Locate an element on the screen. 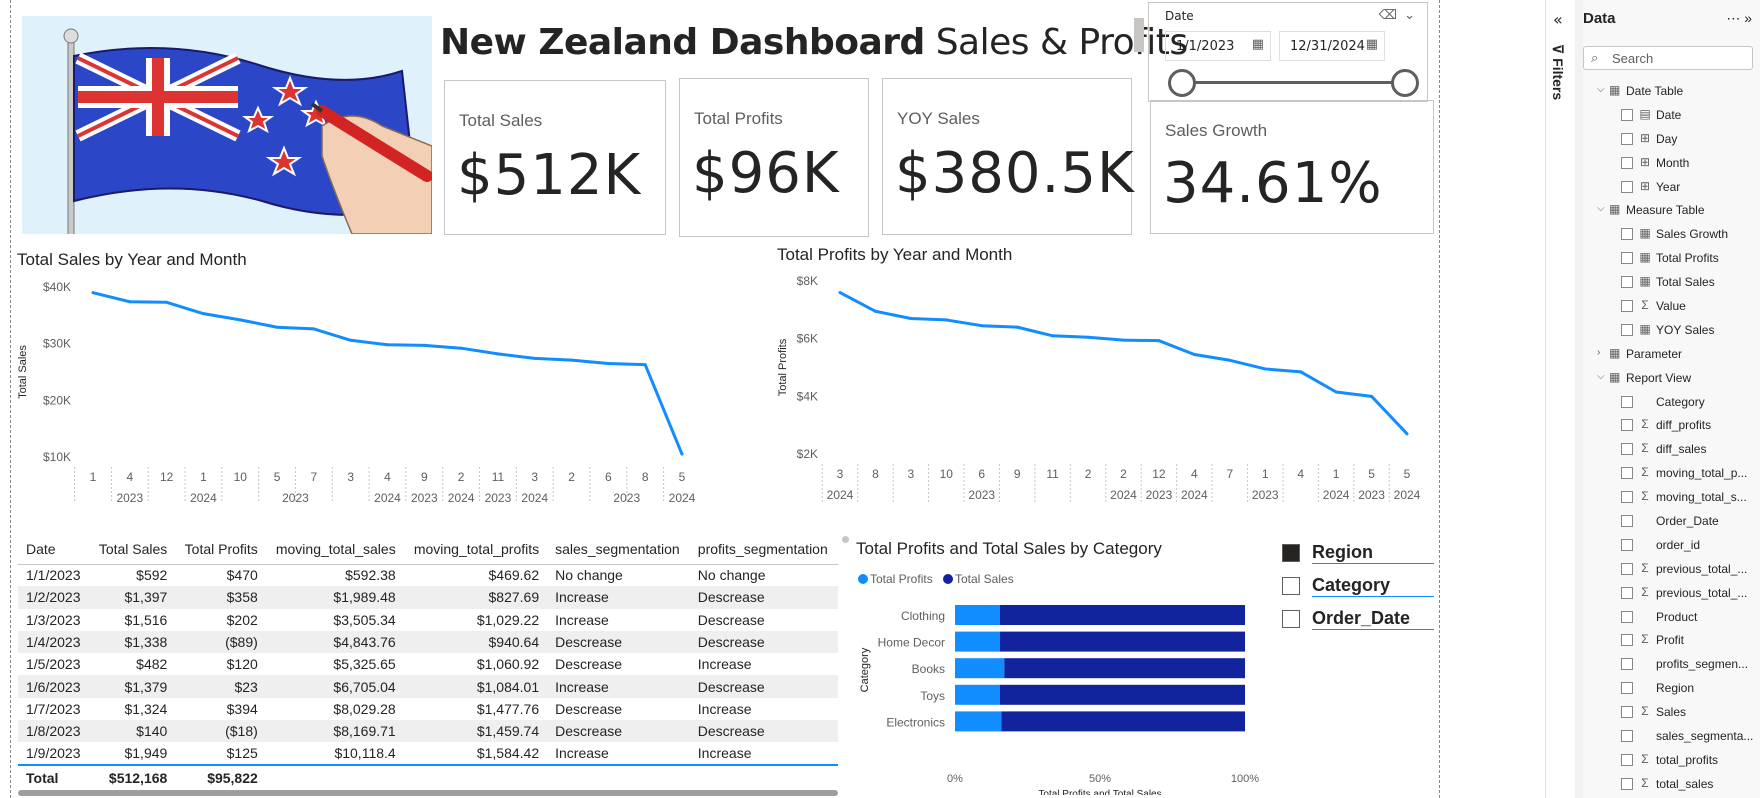 This screenshot has height=798, width=1760. tree-table-node: ⌵ ▦ Measure Table is located at coordinates (1671, 211).